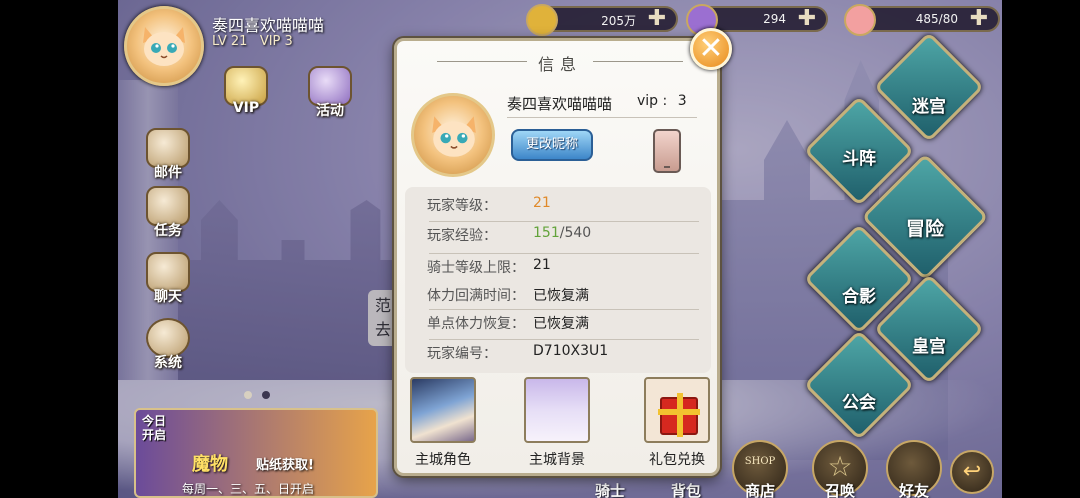  What do you see at coordinates (330, 96) in the screenshot?
I see `side-item-activity: 活动` at bounding box center [330, 96].